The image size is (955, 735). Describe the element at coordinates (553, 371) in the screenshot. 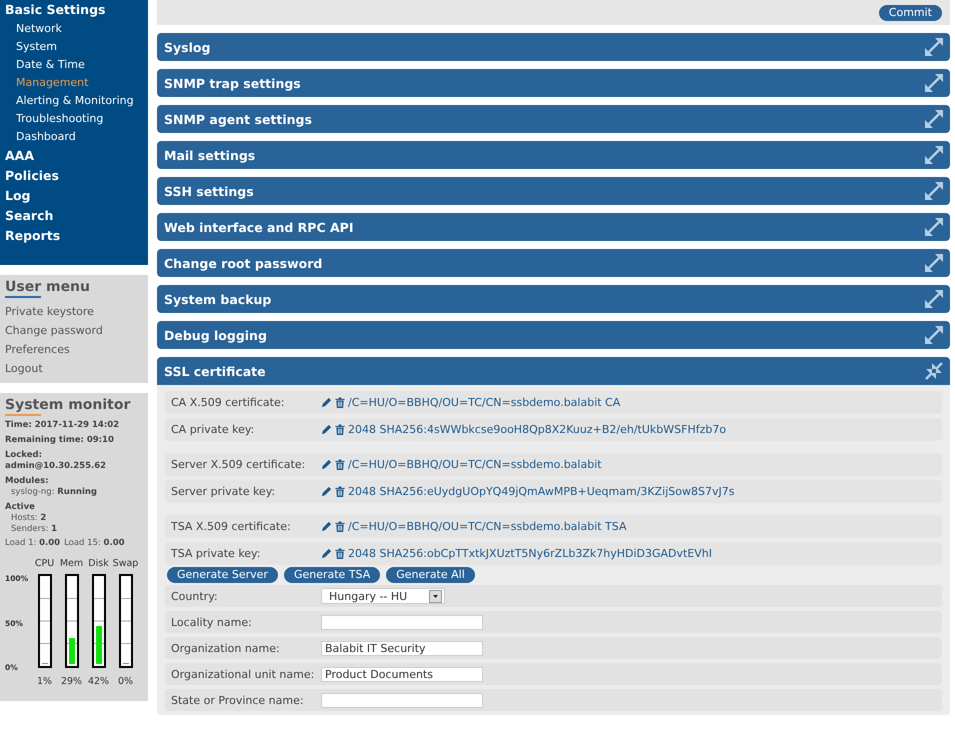

I see `panel-header: SSL certificate` at that location.